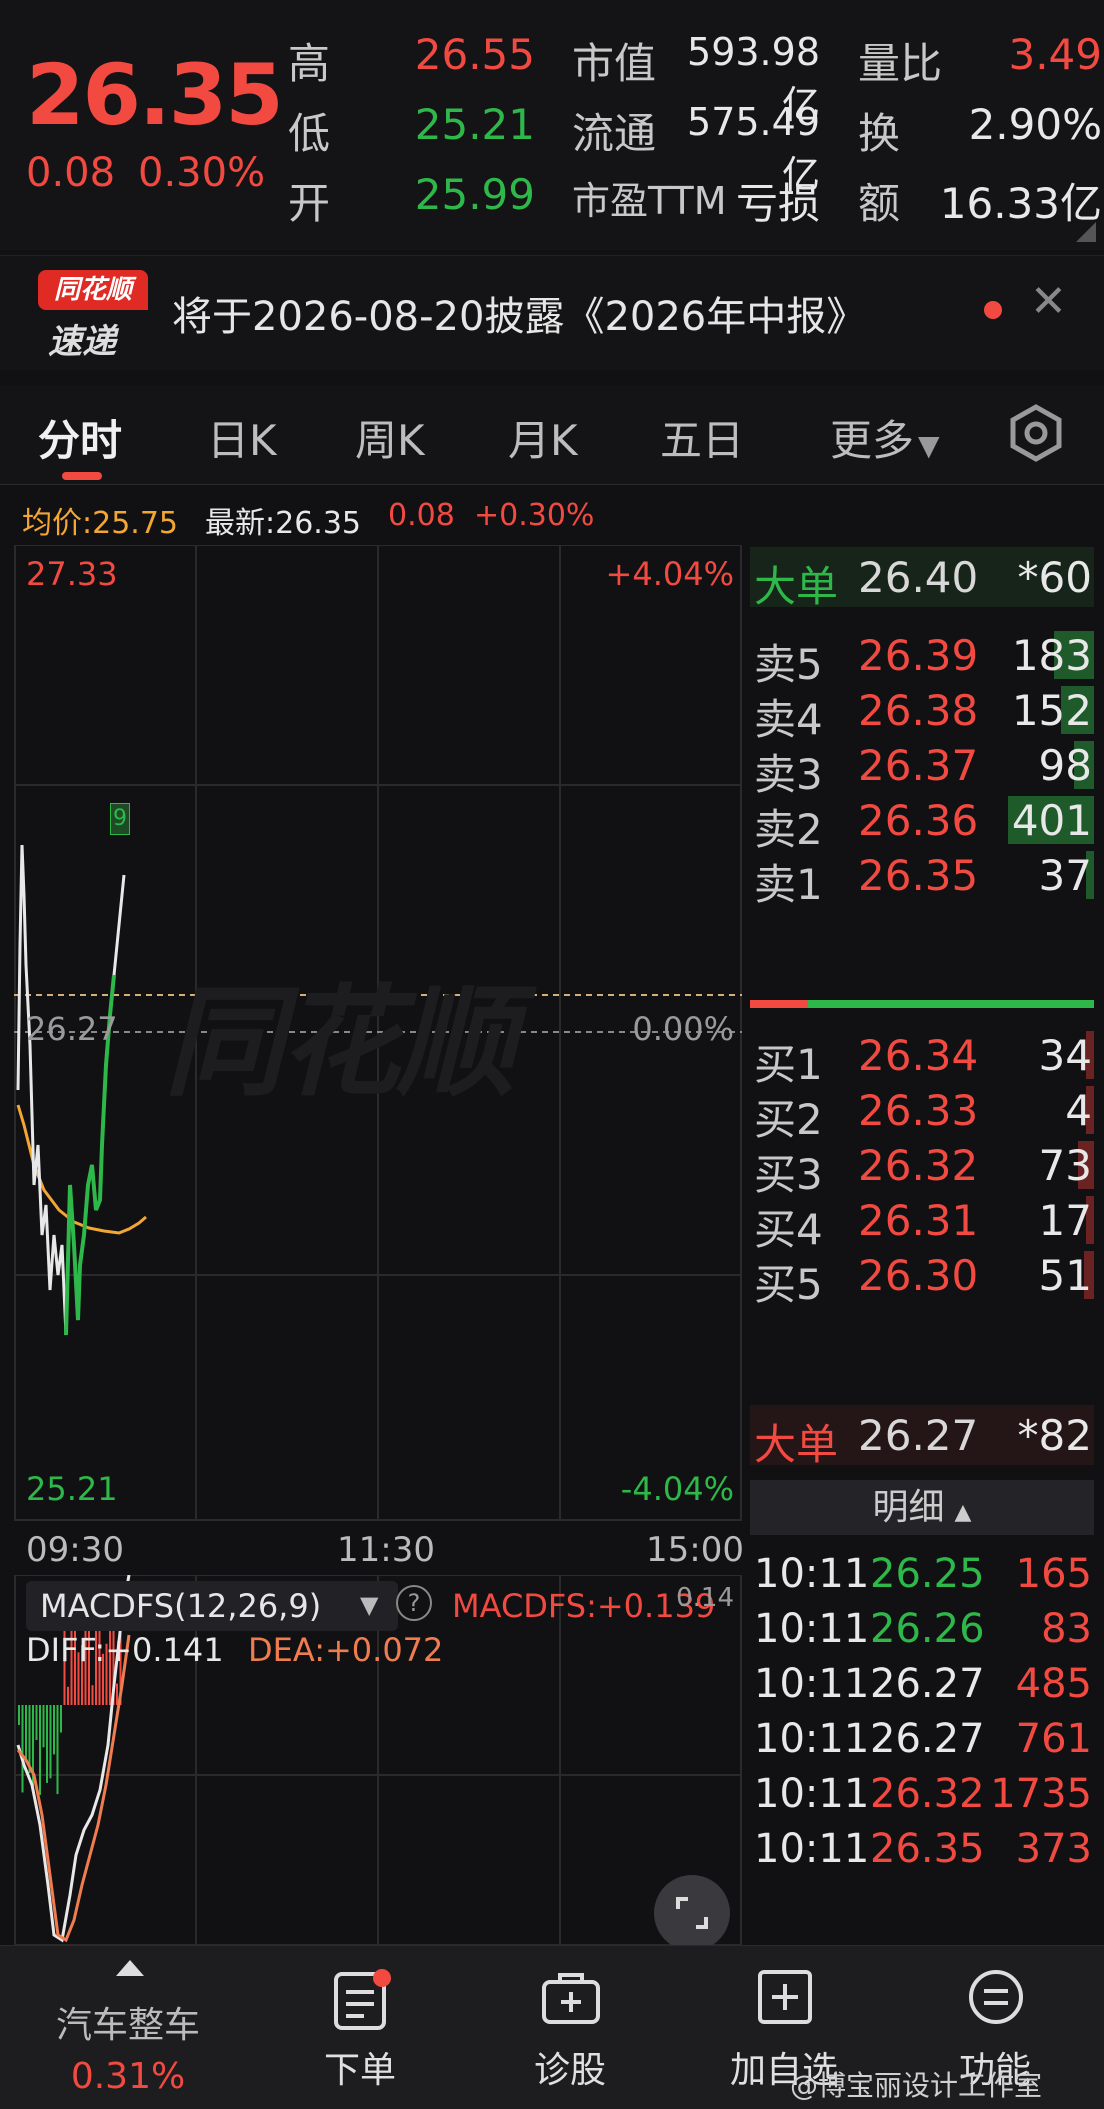 This screenshot has height=2109, width=1104. I want to click on book-balance-bar, so click(922, 1004).